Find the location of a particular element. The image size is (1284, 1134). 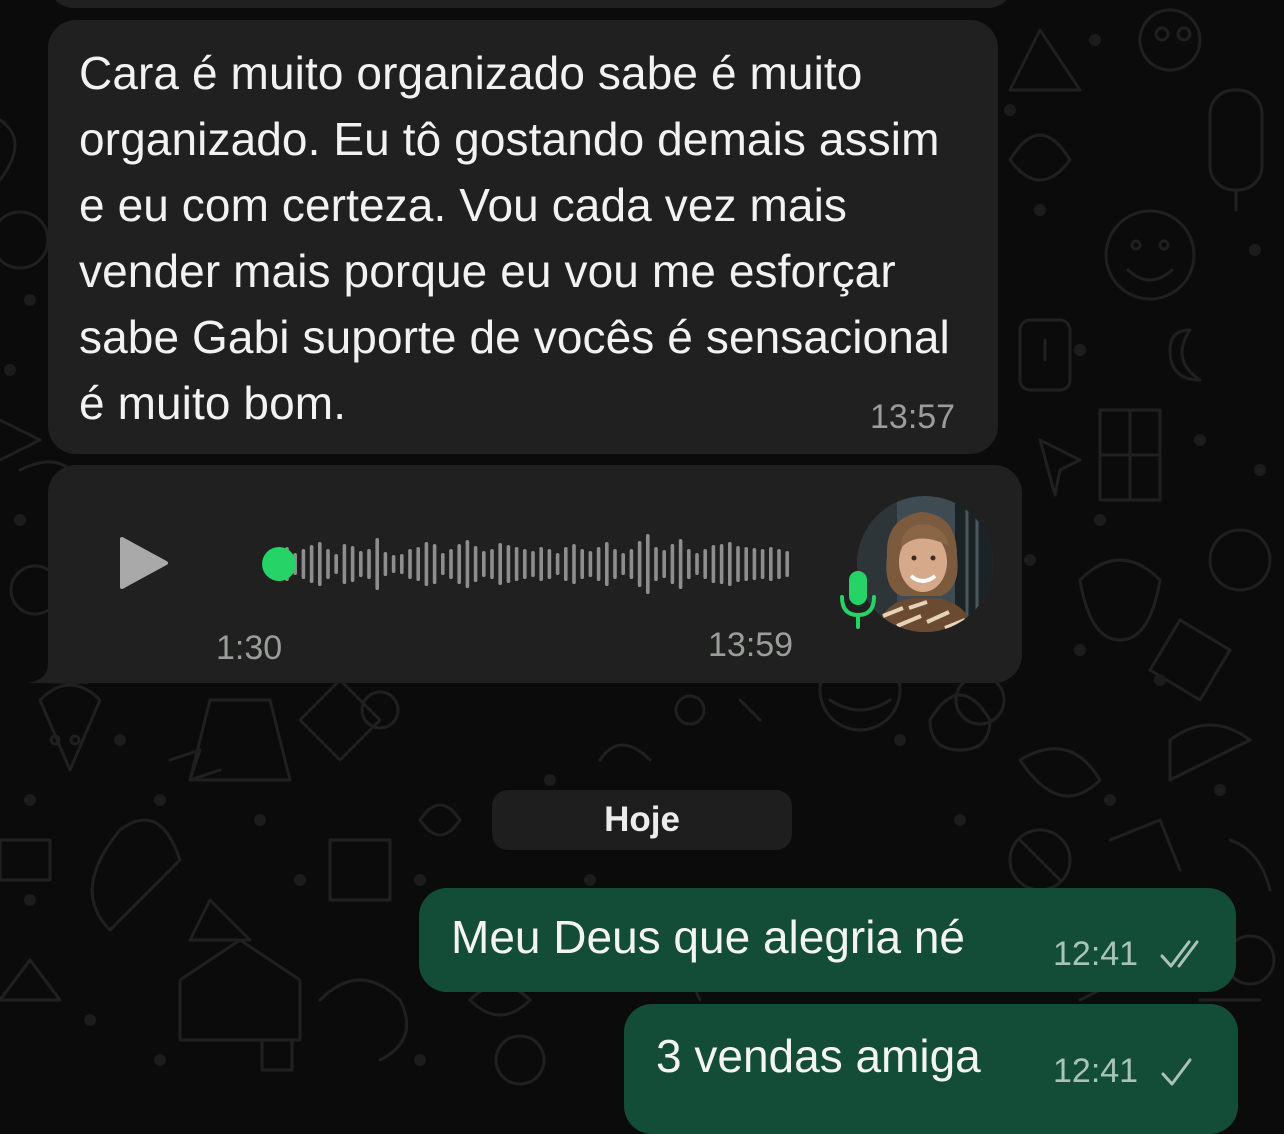

voice-waveform is located at coordinates (503, 564).